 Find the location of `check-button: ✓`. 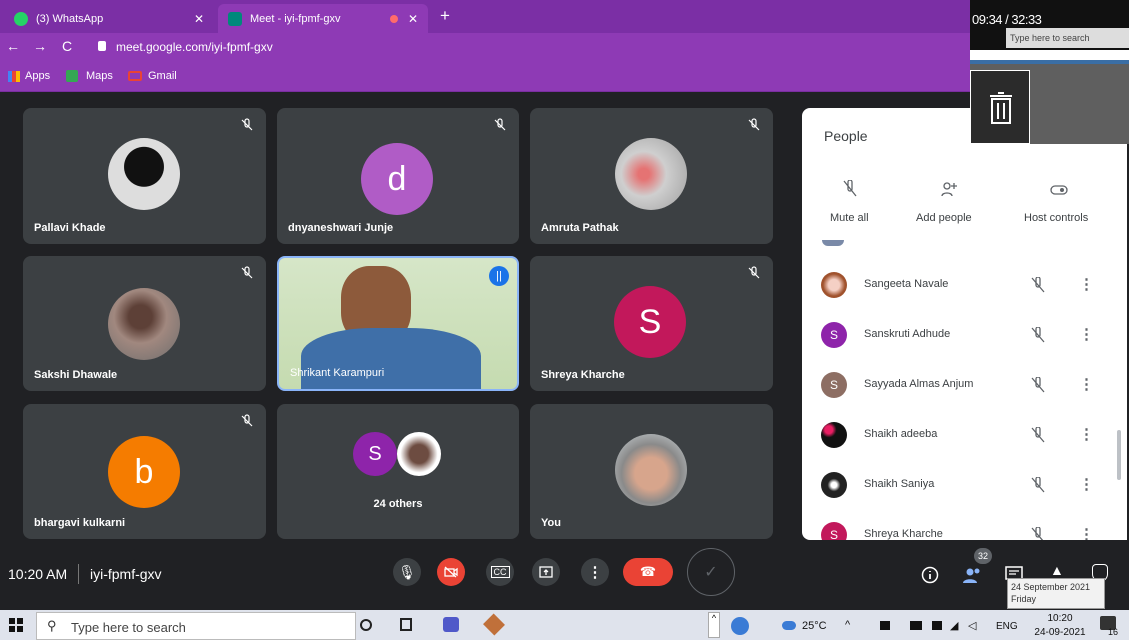

check-button: ✓ is located at coordinates (711, 572).